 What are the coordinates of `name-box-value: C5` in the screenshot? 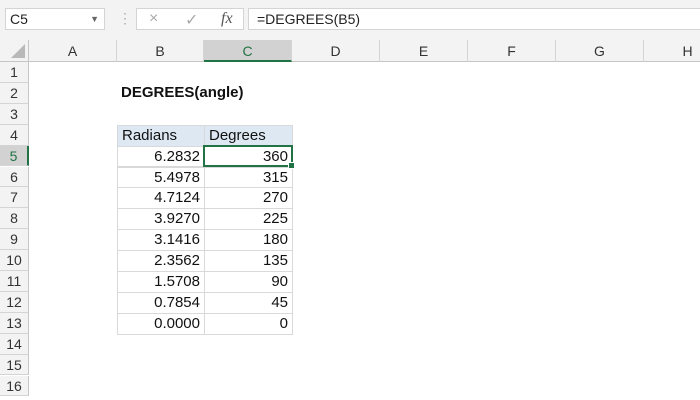 It's located at (19, 19).